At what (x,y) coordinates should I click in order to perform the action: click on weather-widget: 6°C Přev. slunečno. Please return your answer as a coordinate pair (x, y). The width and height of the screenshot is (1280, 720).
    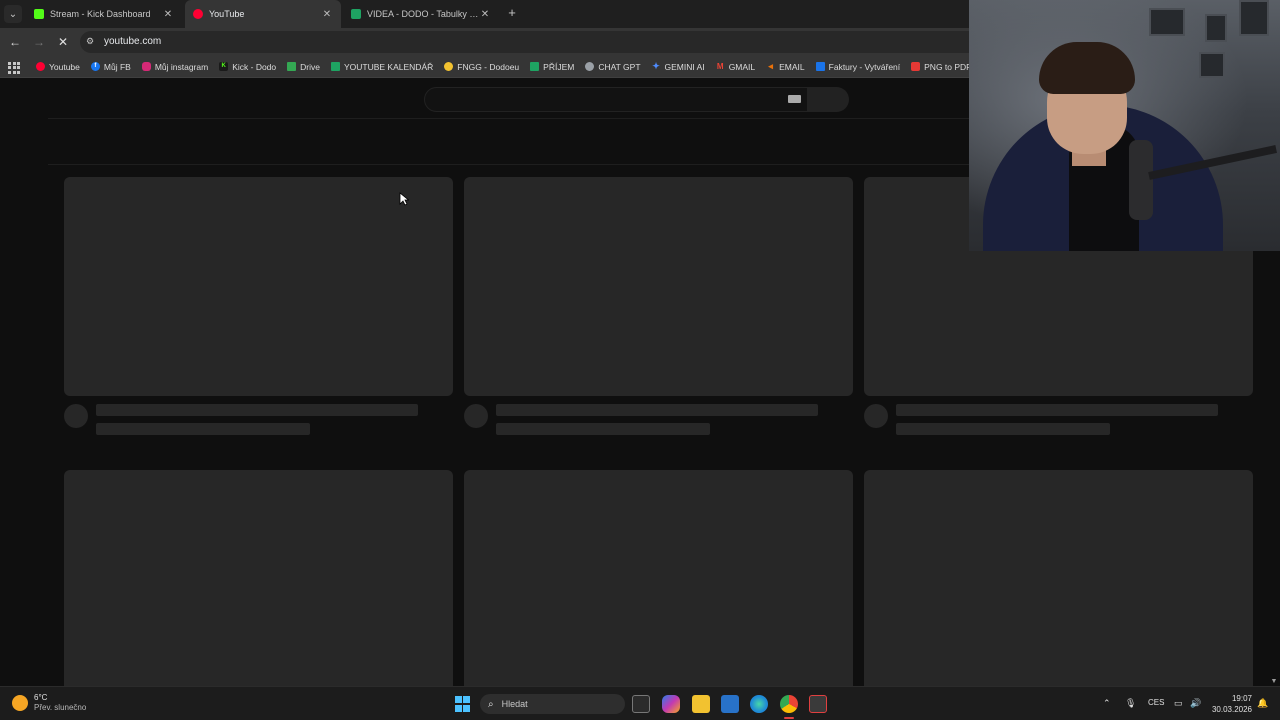
    Looking at the image, I should click on (49, 703).